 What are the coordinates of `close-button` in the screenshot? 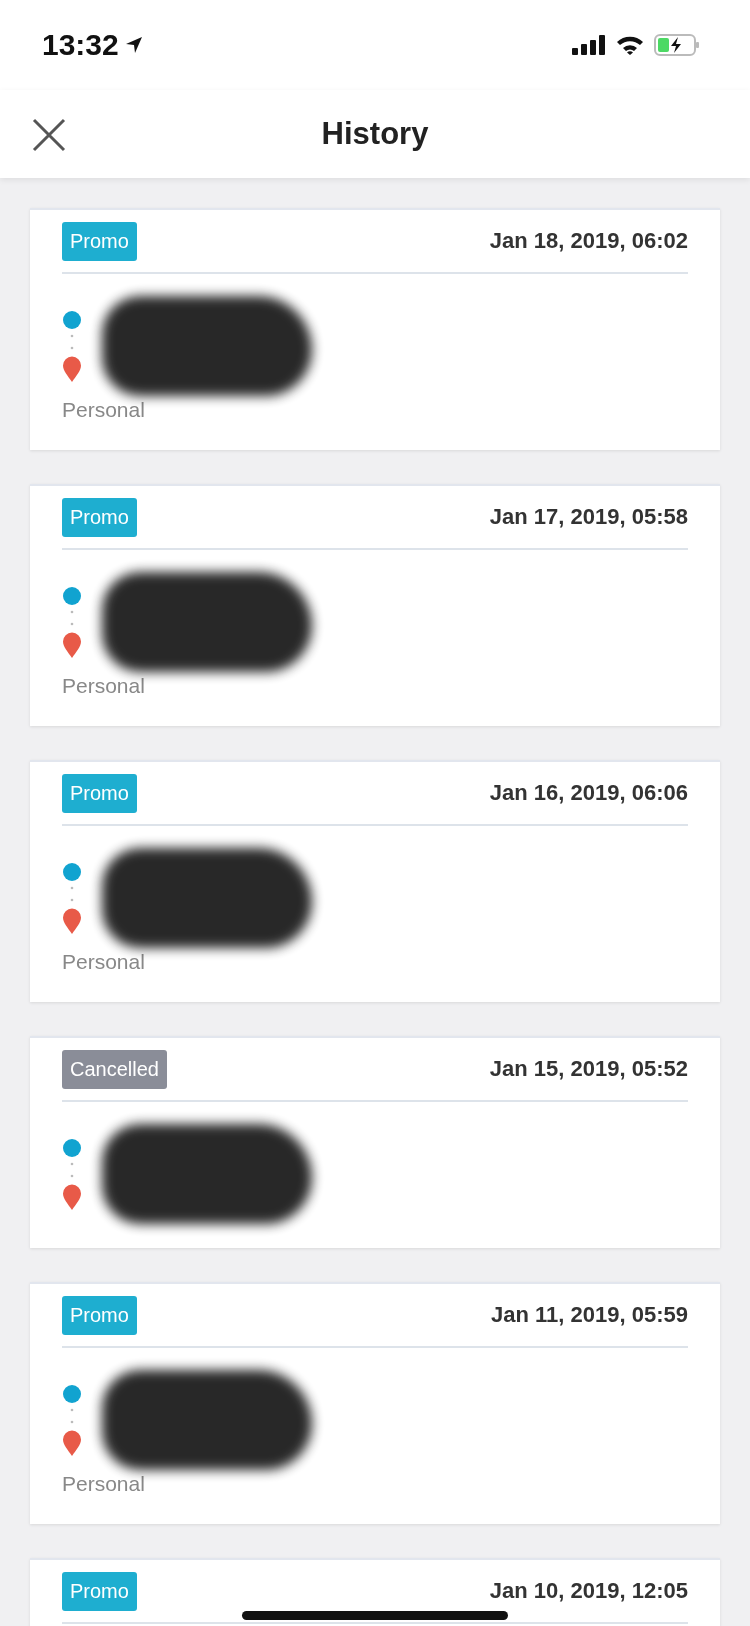 It's located at (49, 135).